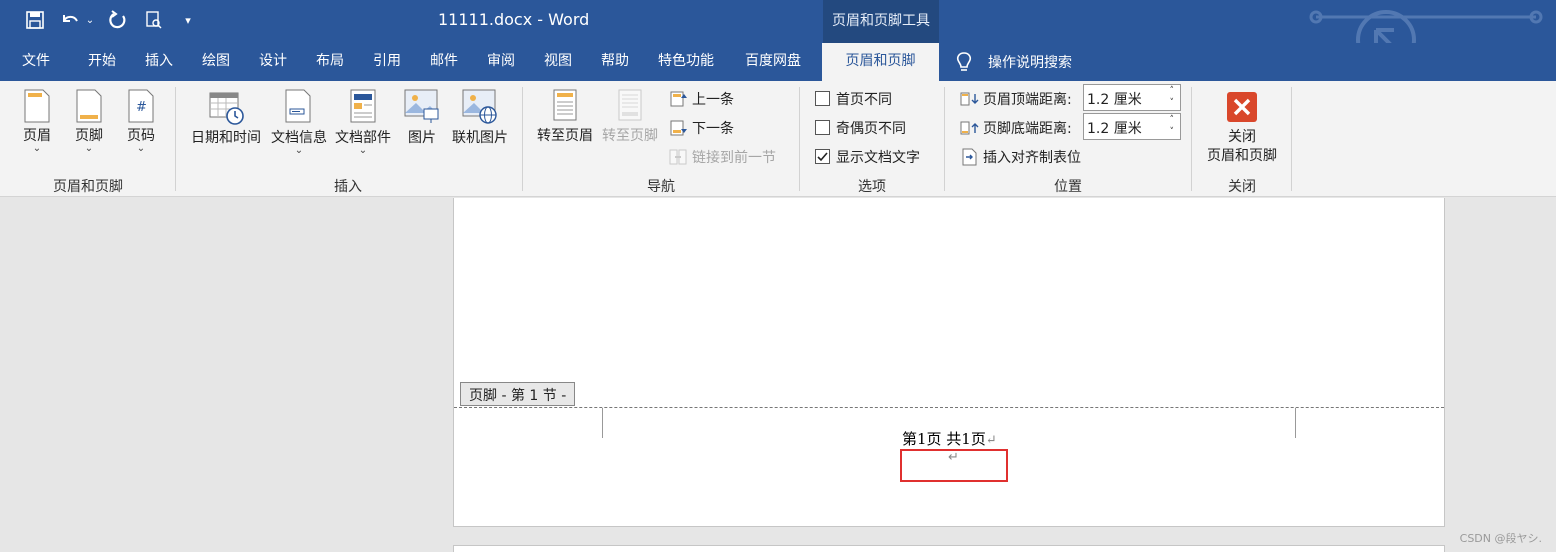 The image size is (1556, 552). Describe the element at coordinates (773, 62) in the screenshot. I see `tab-baidu-netdisk: 百度网盘` at that location.